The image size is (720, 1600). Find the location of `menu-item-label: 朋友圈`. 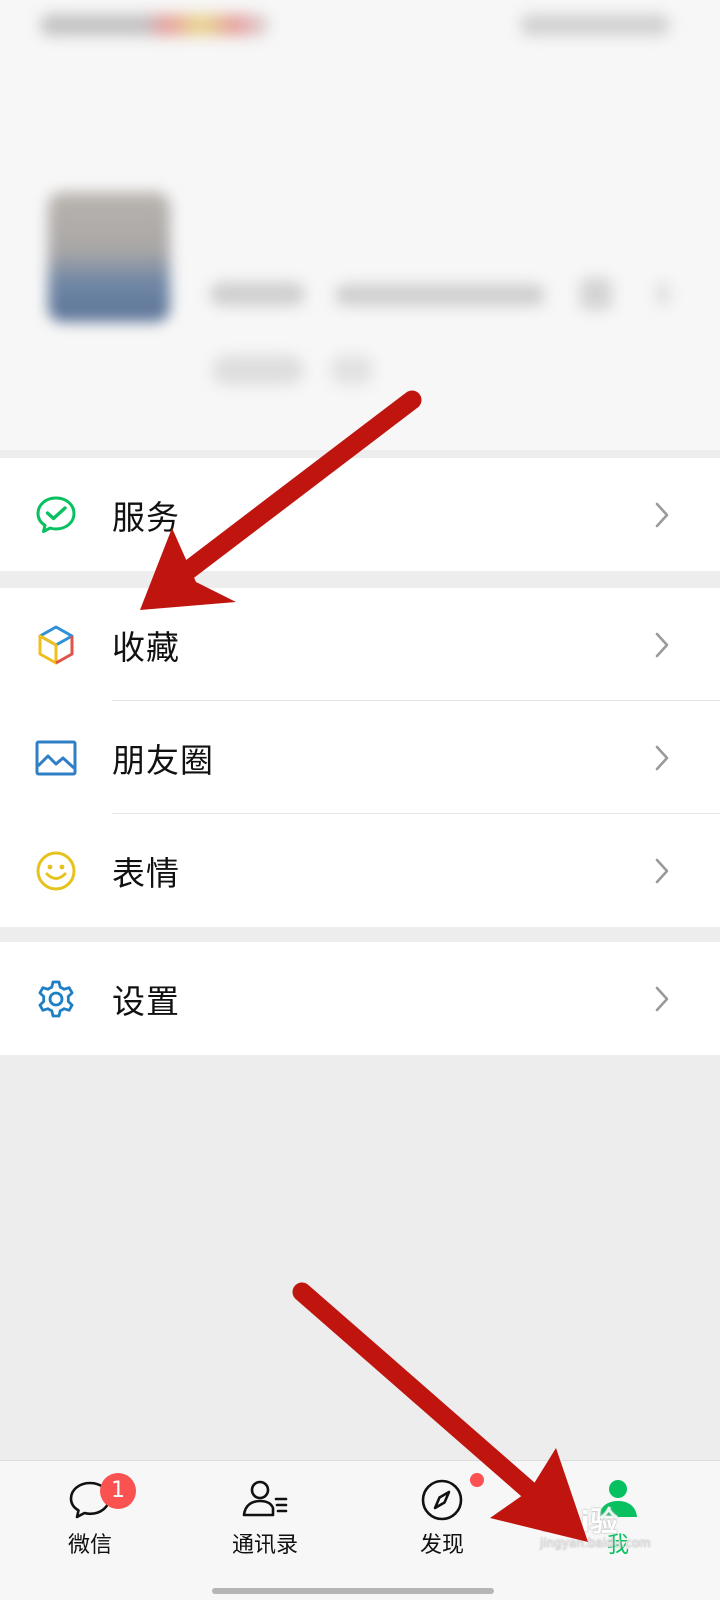

menu-item-label: 朋友圈 is located at coordinates (163, 760).